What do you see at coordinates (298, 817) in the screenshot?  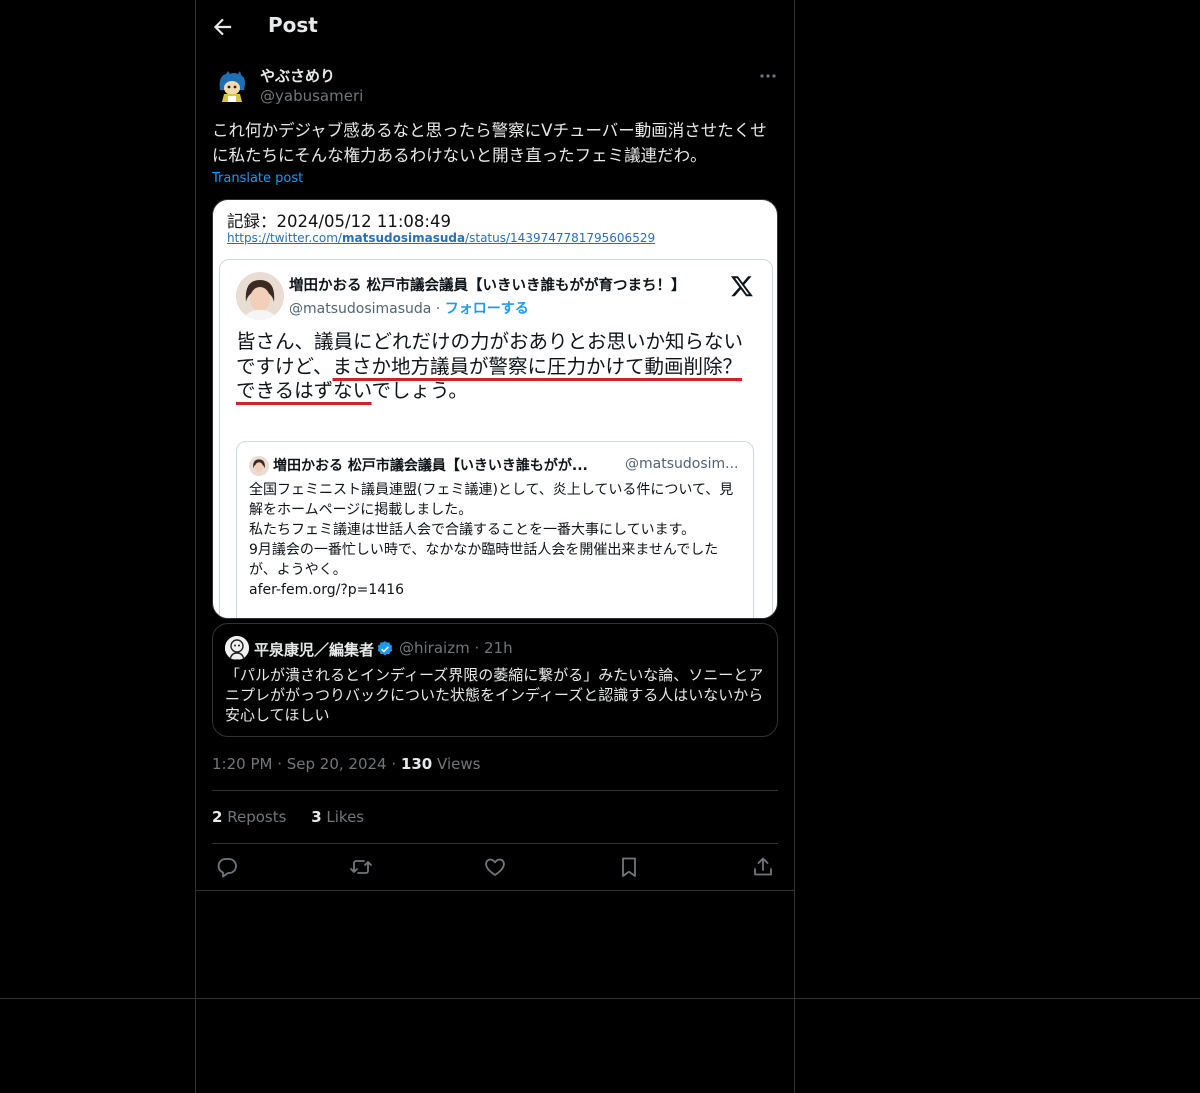 I see `engagement-stats: 2 Reposts 3 Likes` at bounding box center [298, 817].